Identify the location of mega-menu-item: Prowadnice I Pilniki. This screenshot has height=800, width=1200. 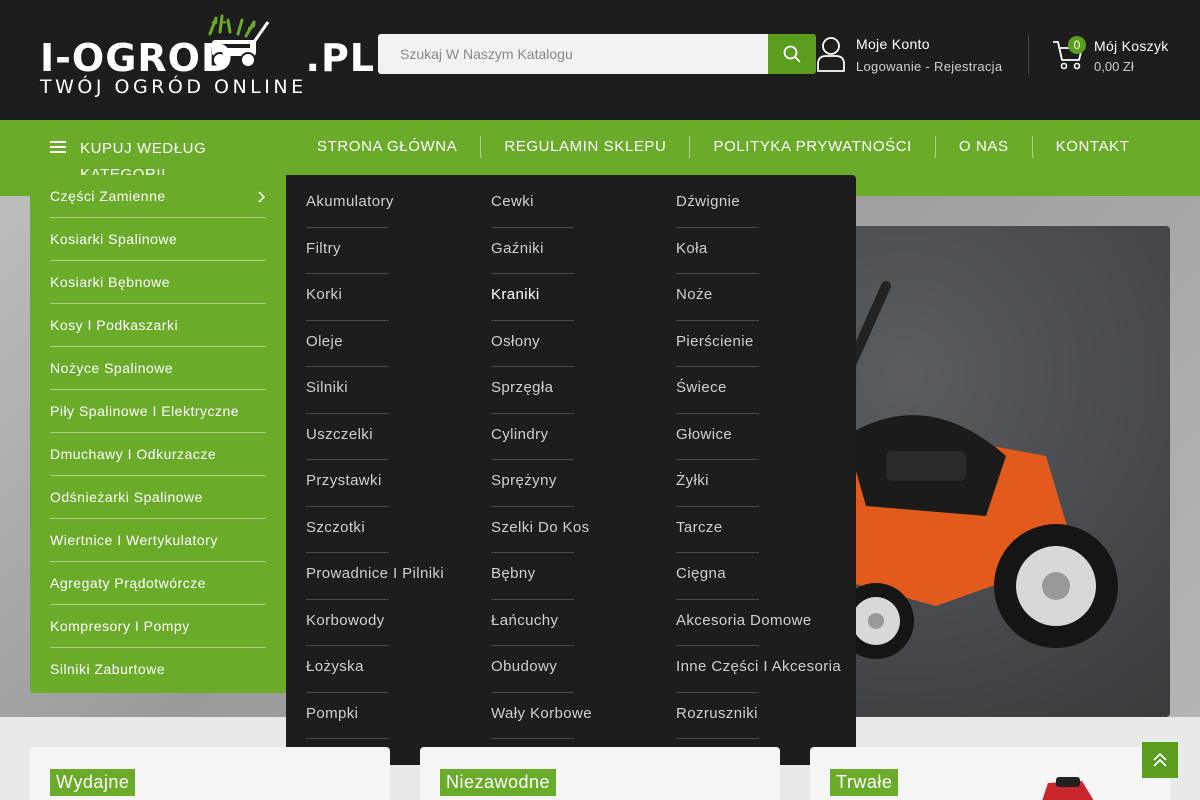
(398, 576).